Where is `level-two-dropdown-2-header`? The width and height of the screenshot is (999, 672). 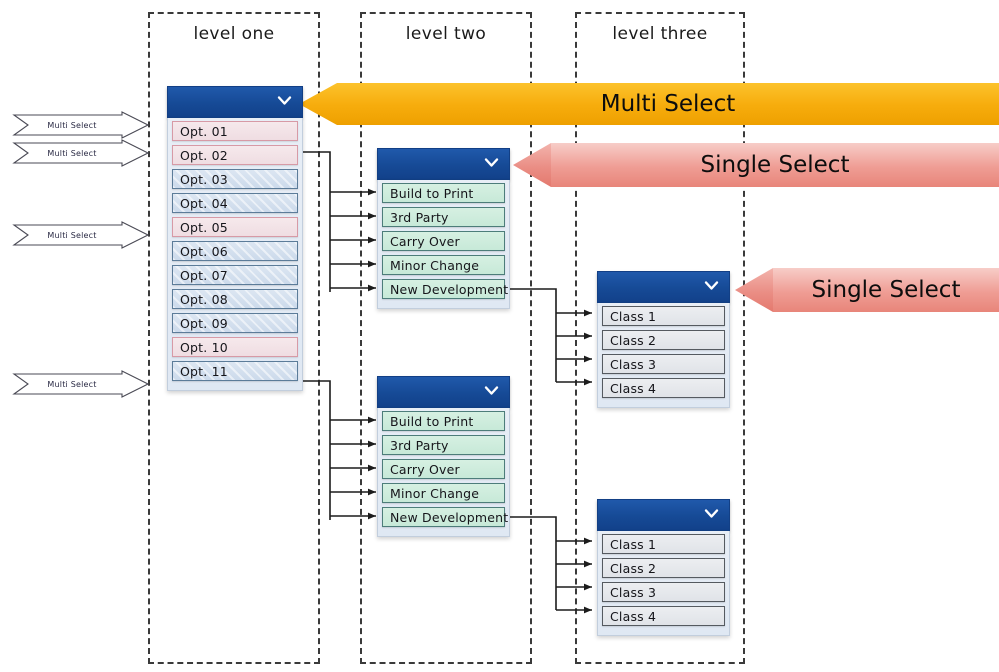 level-two-dropdown-2-header is located at coordinates (443, 392).